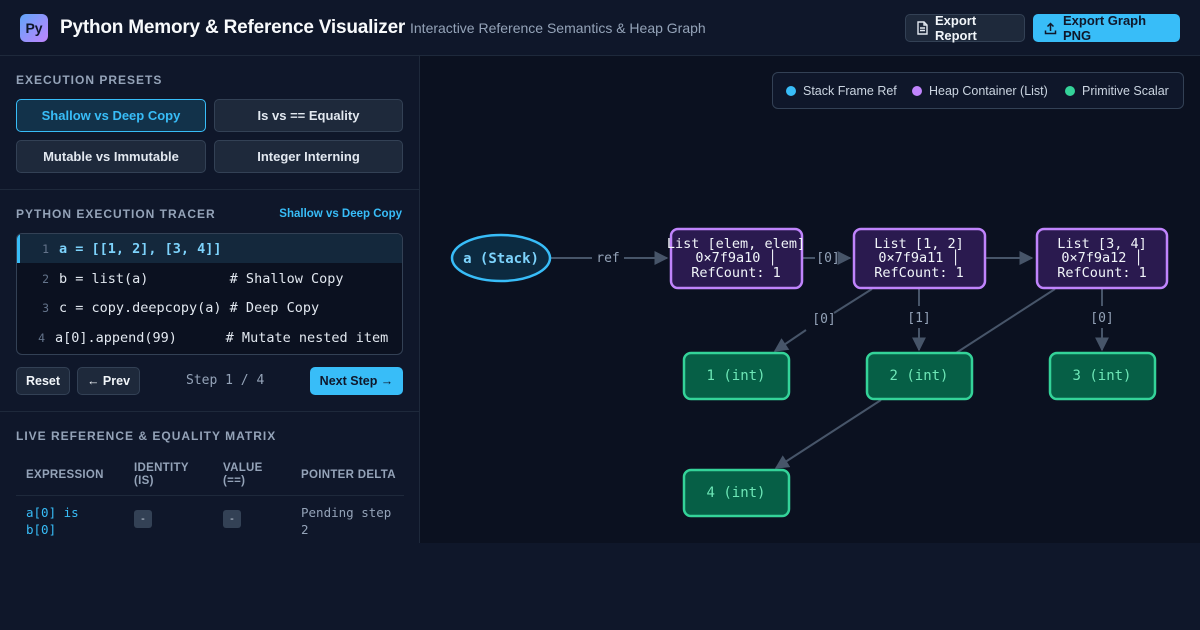 The width and height of the screenshot is (1200, 630). I want to click on edge-label-first-1: [0], so click(823, 319).